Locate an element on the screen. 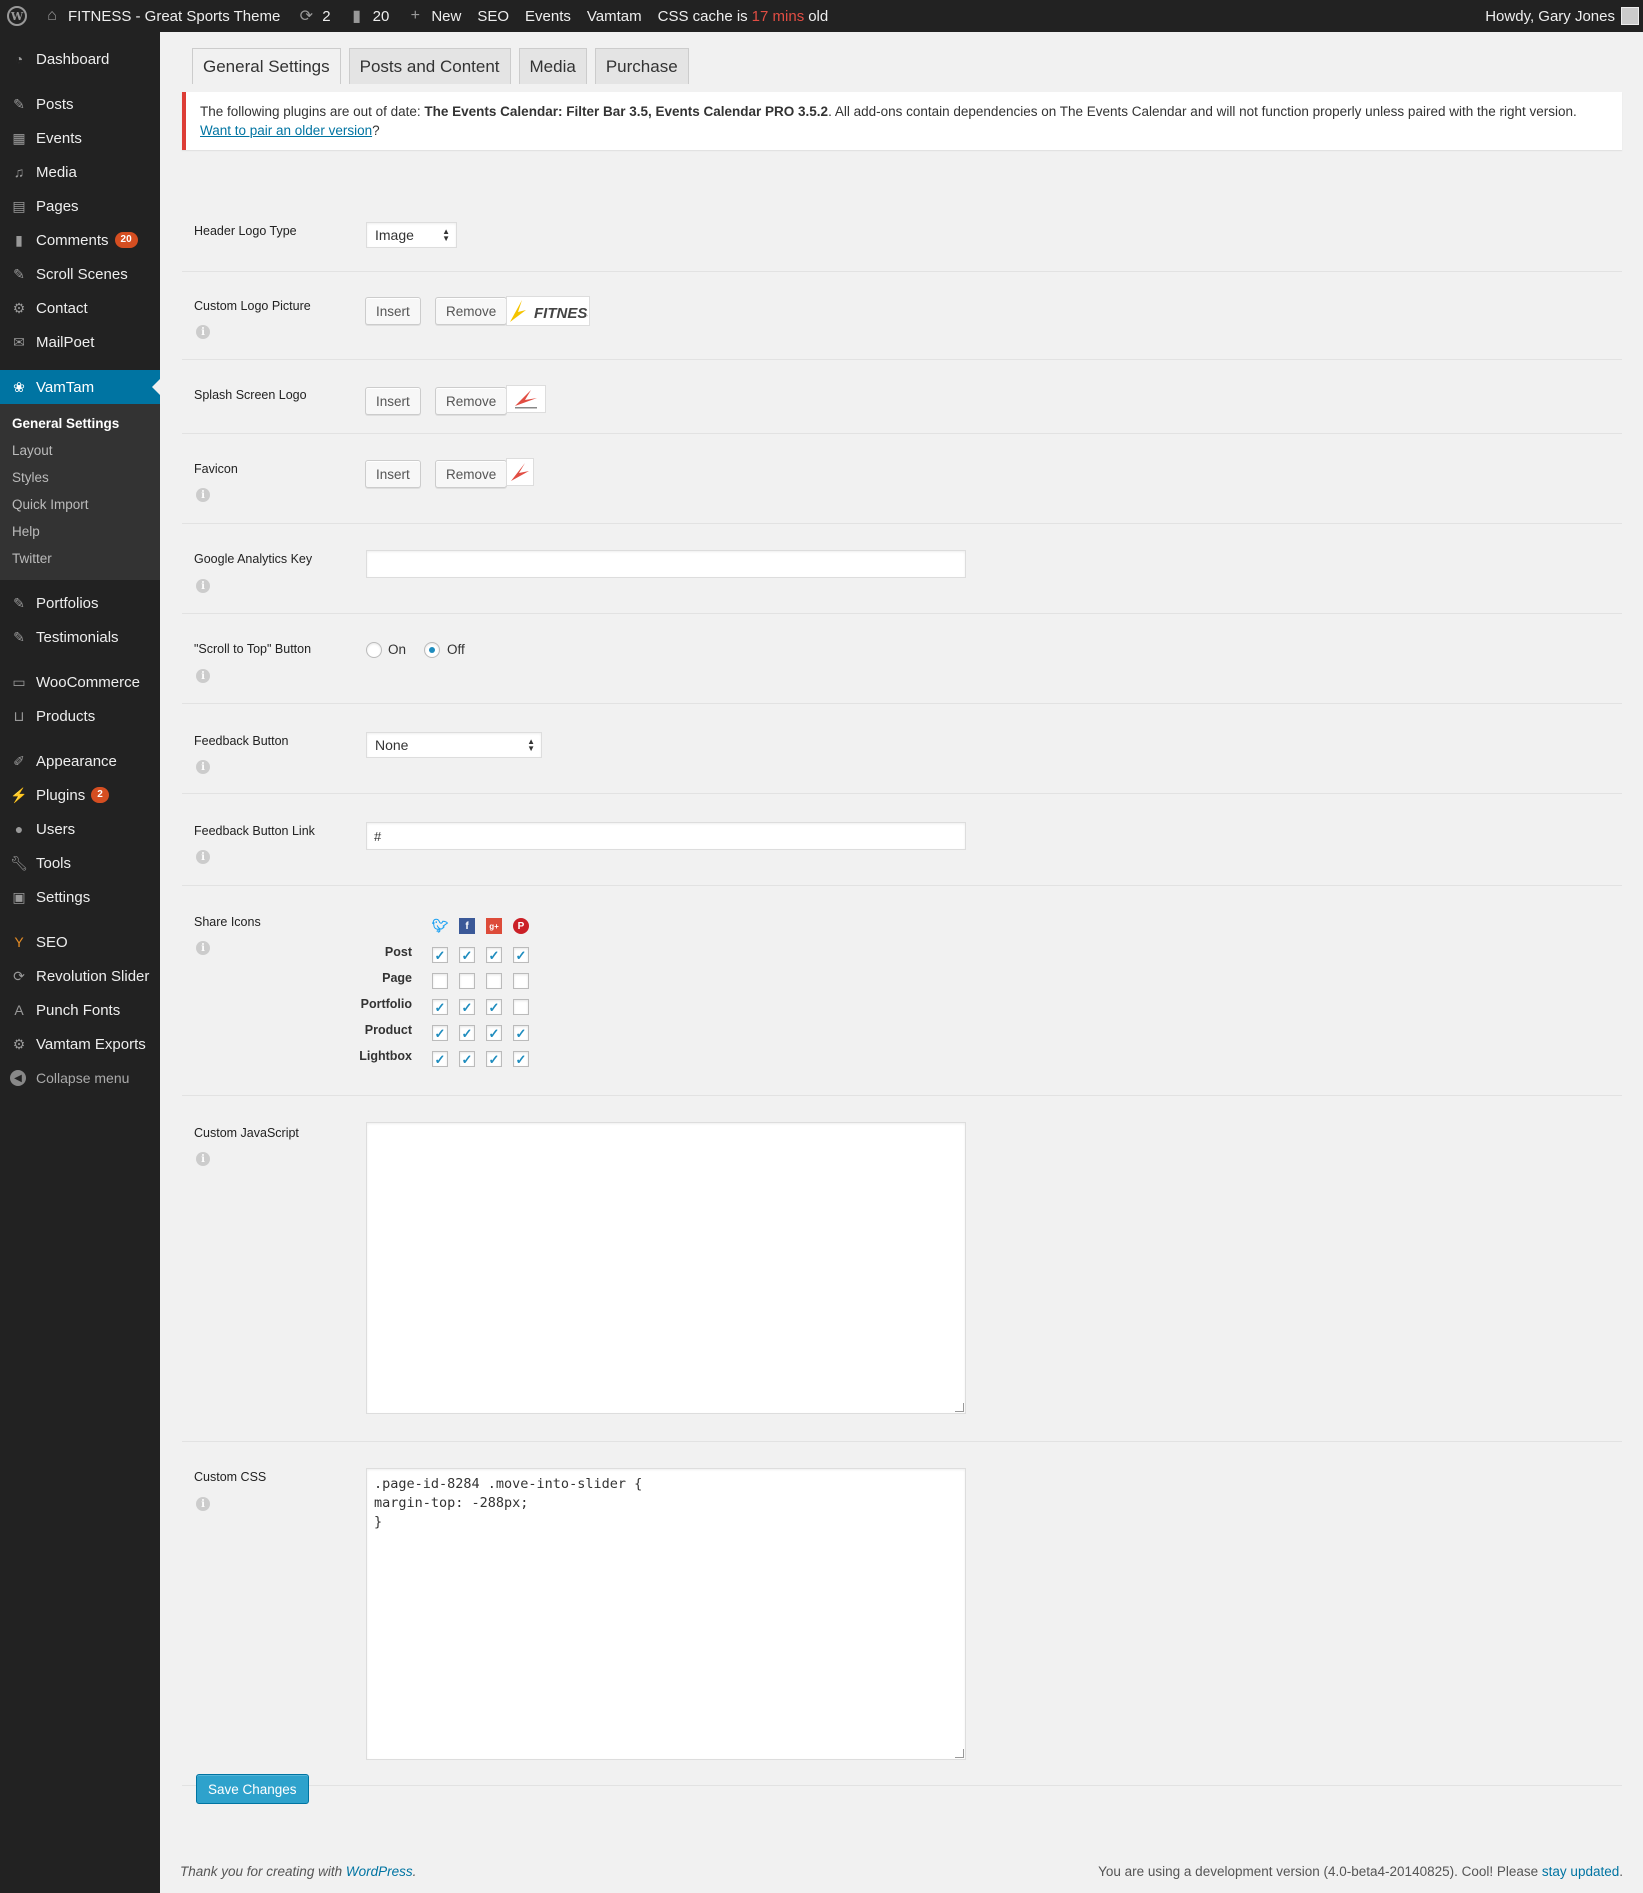 Image resolution: width=1643 pixels, height=1893 pixels. events-link: Events is located at coordinates (548, 16).